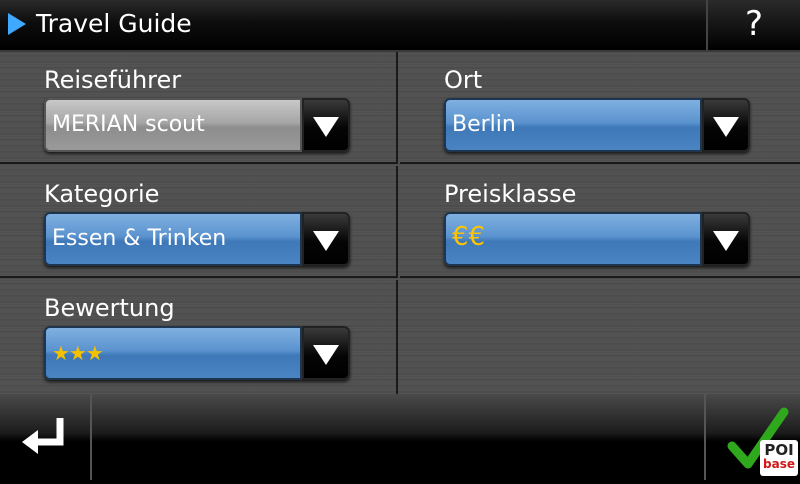 The image size is (800, 484). I want to click on dropdown-field: Berlin, so click(573, 125).